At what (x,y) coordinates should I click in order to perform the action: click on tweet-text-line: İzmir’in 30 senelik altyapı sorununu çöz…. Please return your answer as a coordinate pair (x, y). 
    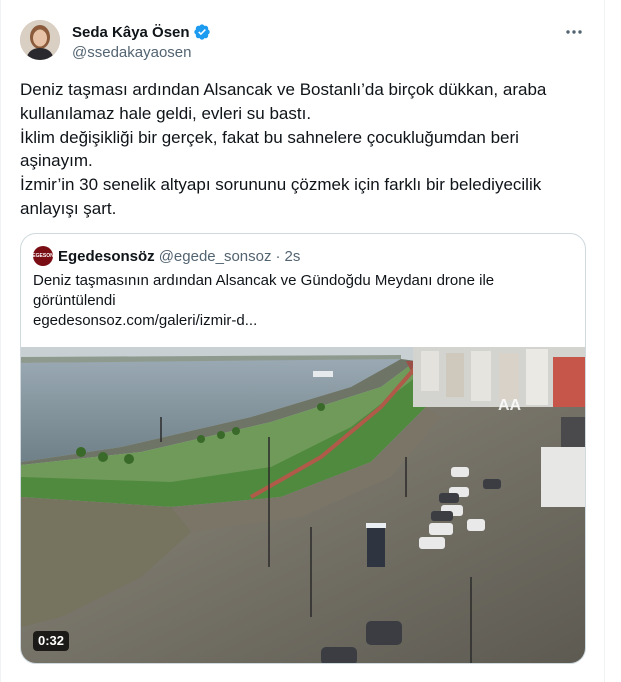
    Looking at the image, I should click on (281, 196).